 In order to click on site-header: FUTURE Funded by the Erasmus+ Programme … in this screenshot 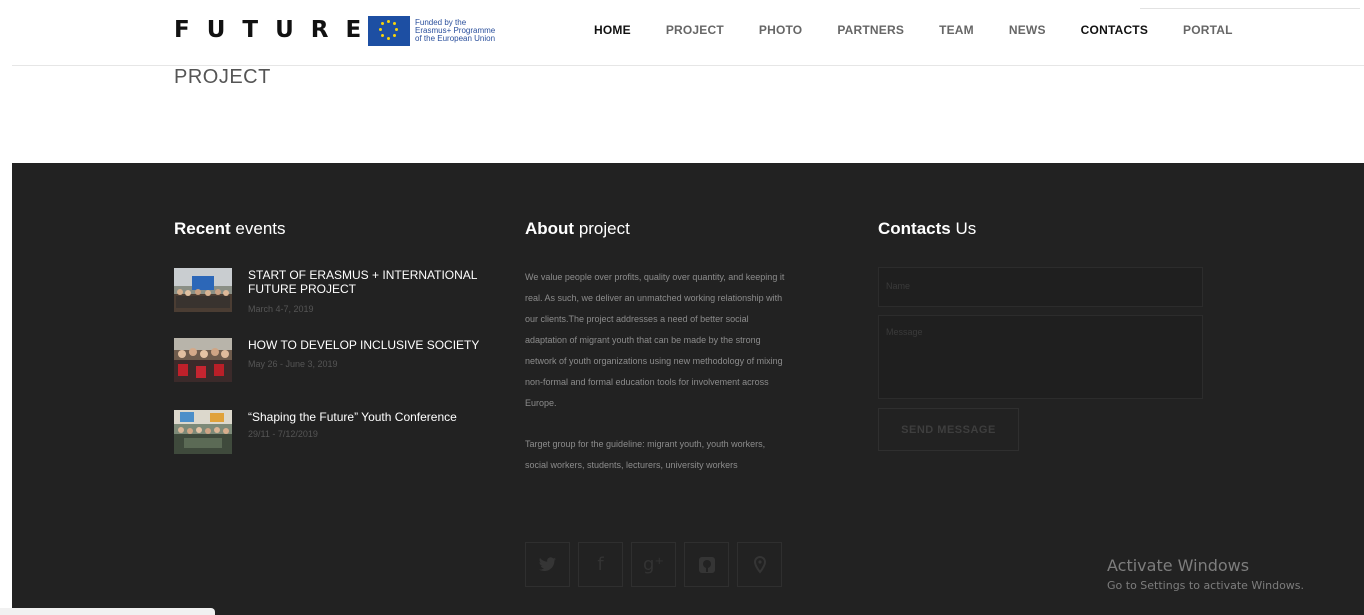, I will do `click(688, 33)`.